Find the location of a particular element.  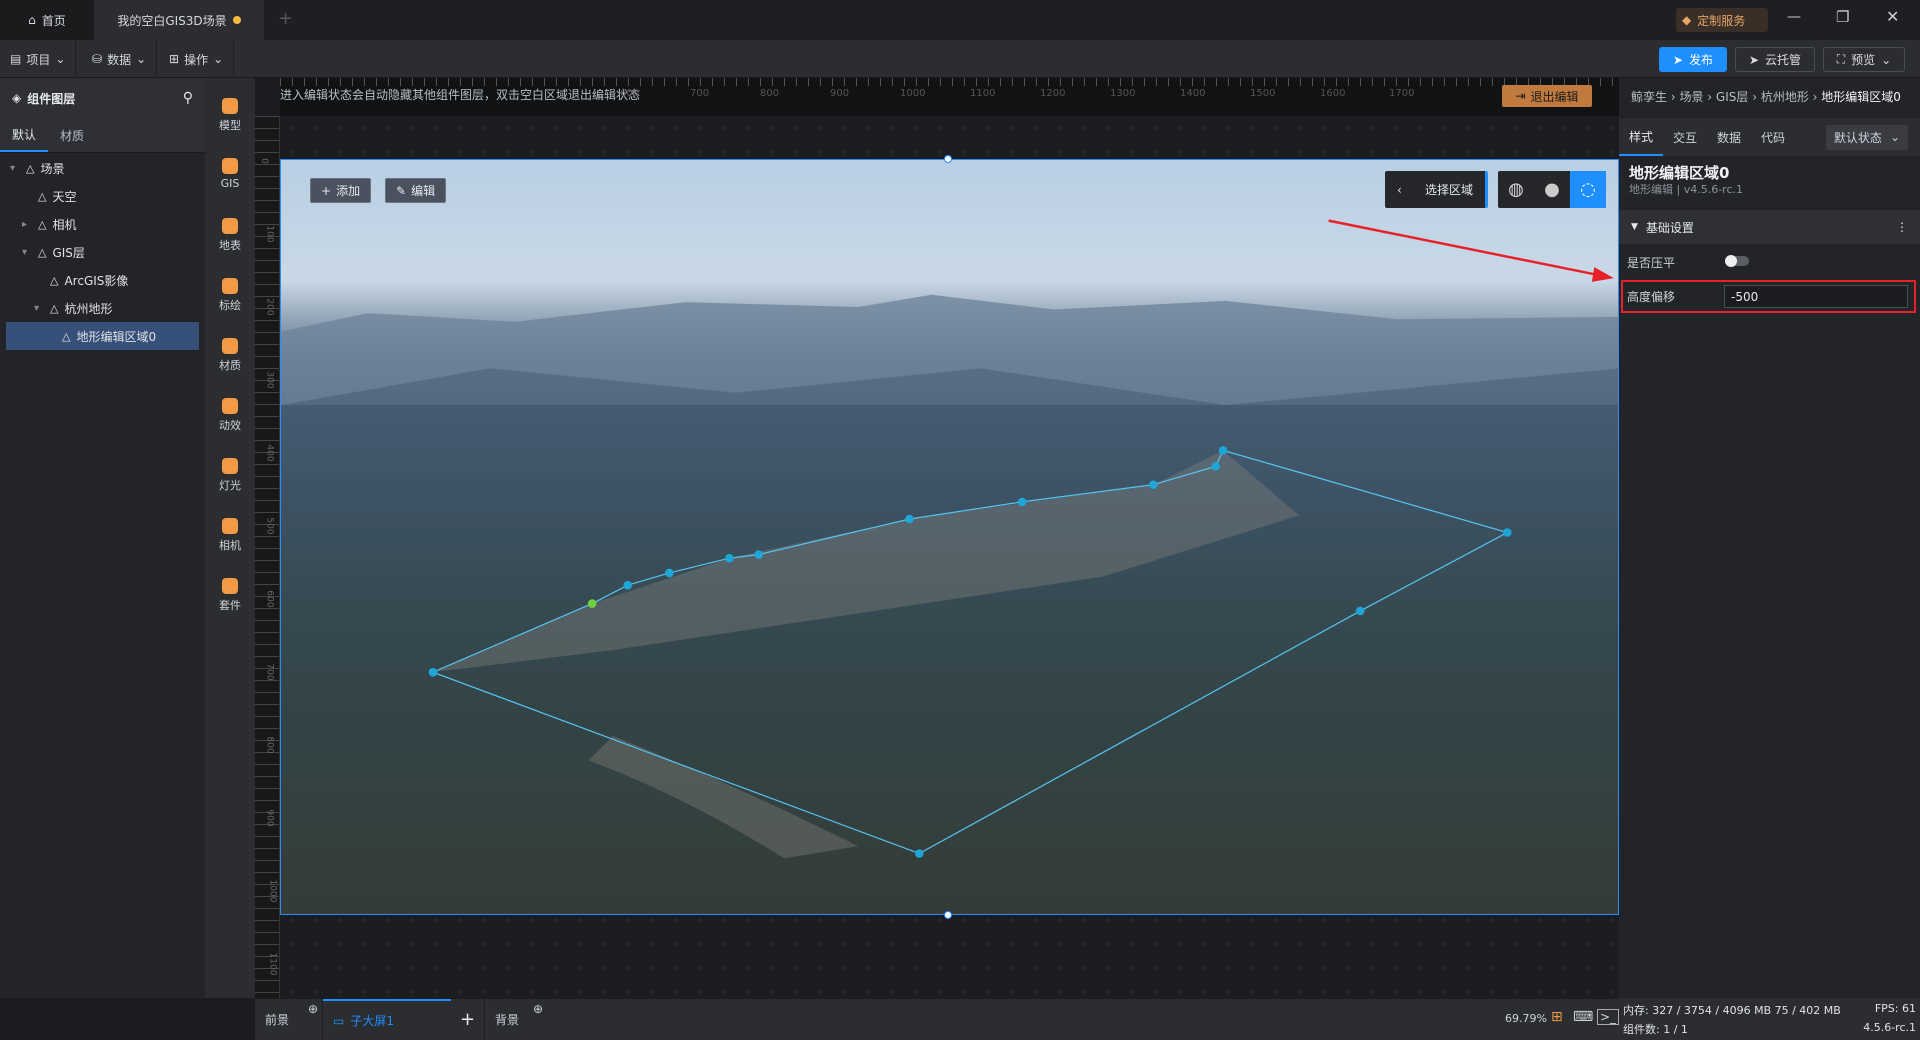

component-4: 材质 is located at coordinates (230, 355).